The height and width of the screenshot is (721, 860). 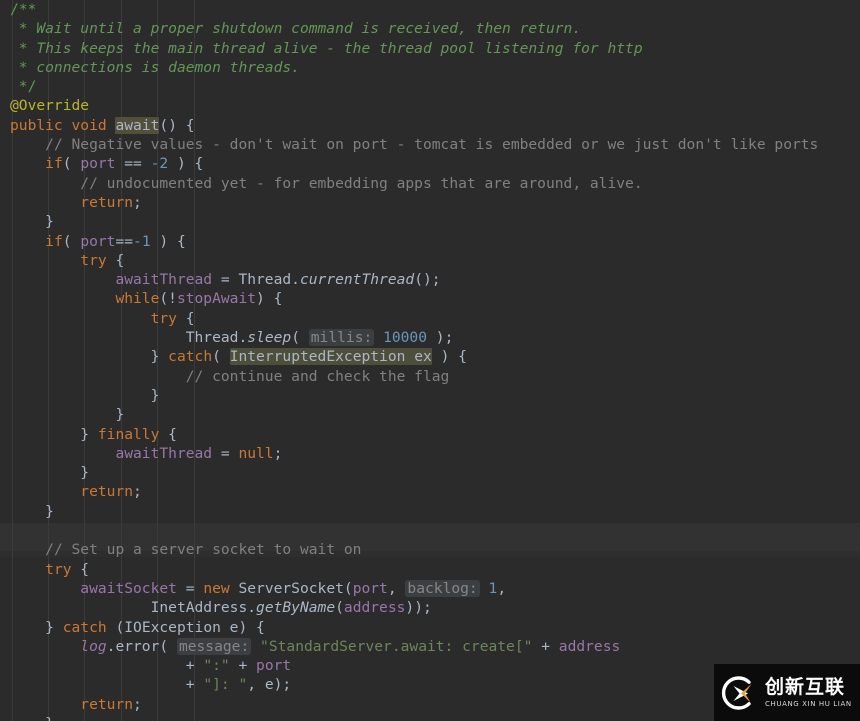 What do you see at coordinates (216, 338) in the screenshot?
I see `code-token: Thread.` at bounding box center [216, 338].